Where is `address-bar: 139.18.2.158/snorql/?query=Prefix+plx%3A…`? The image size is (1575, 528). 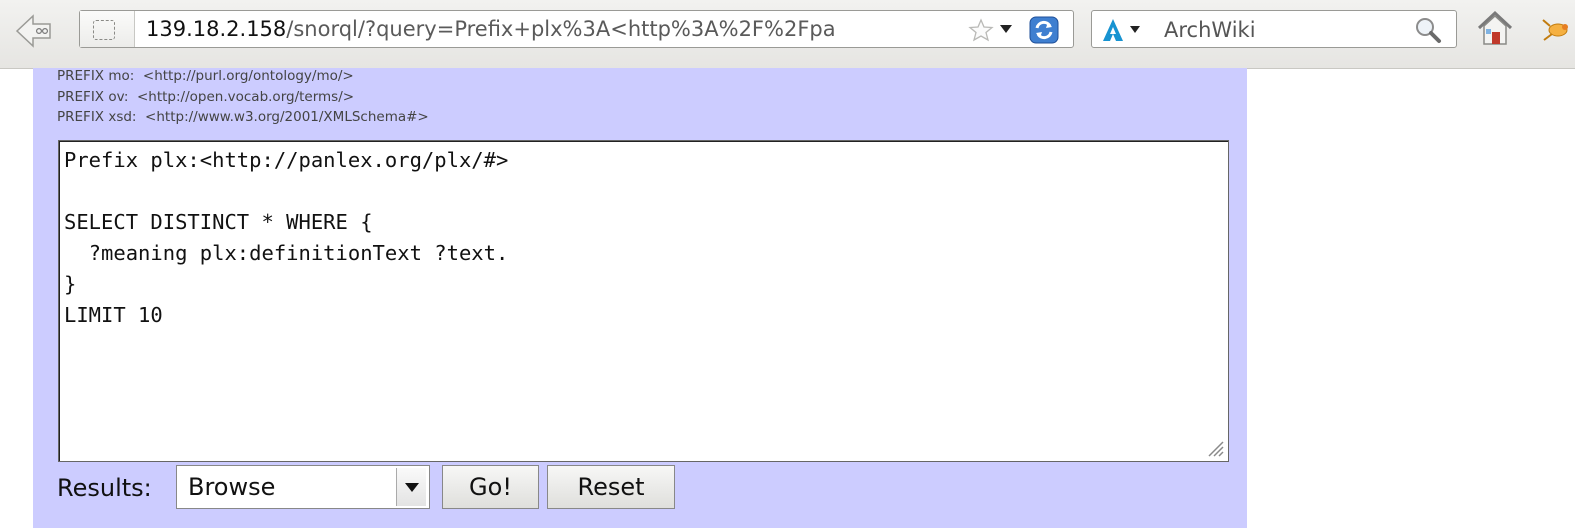 address-bar: 139.18.2.158/snorql/?query=Prefix+plx%3A… is located at coordinates (576, 29).